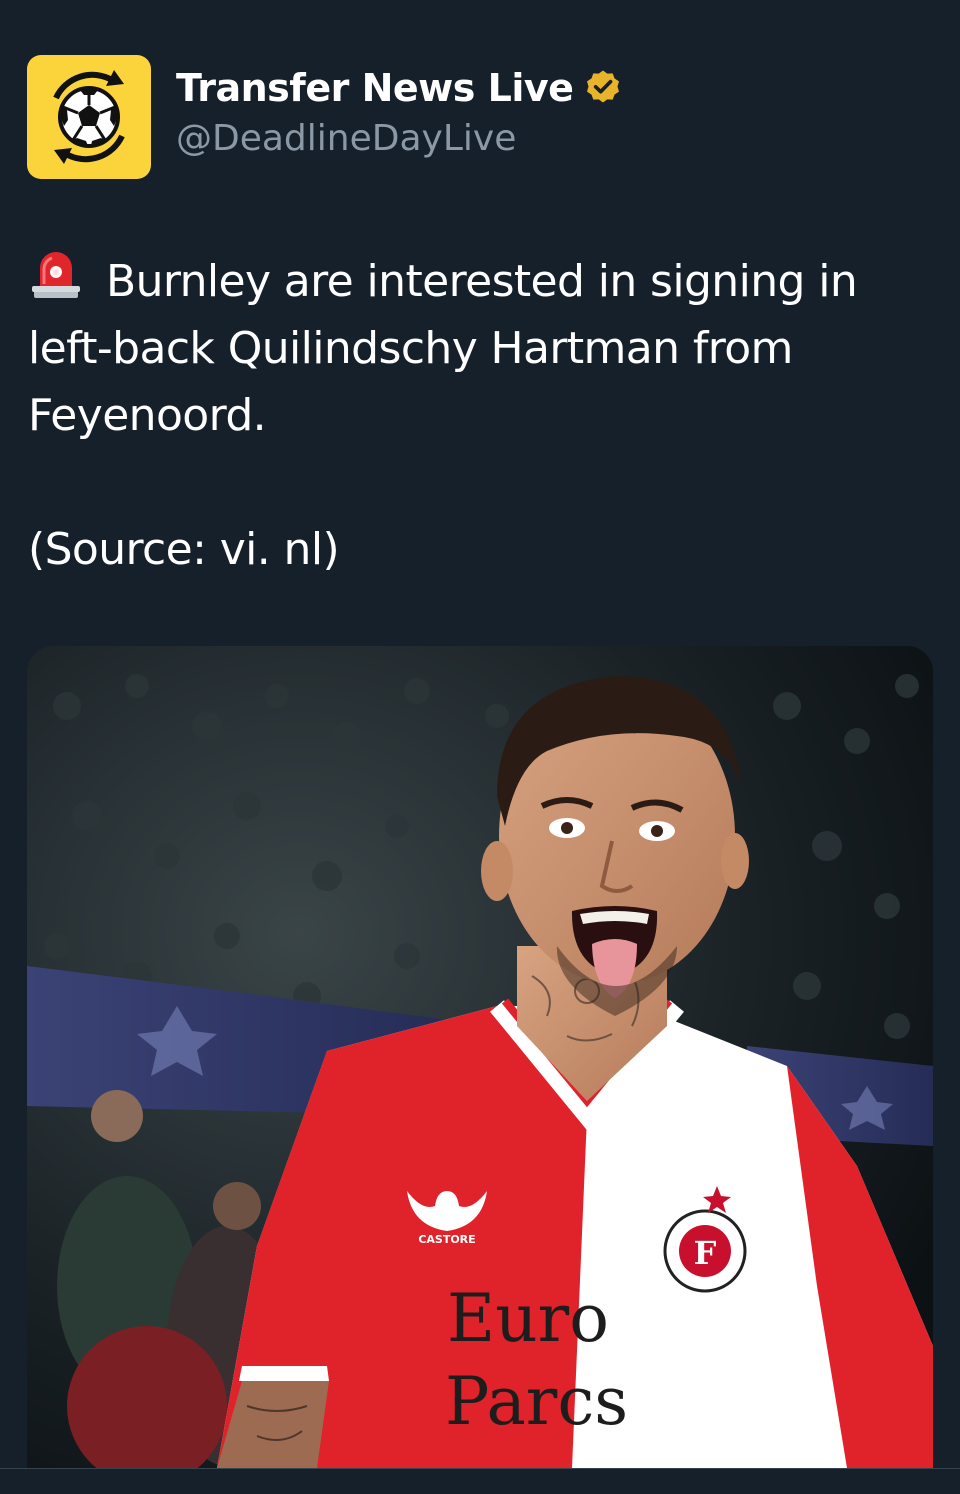 This screenshot has width=960, height=1494. I want to click on display-name-row: Transfer News Live, so click(399, 88).